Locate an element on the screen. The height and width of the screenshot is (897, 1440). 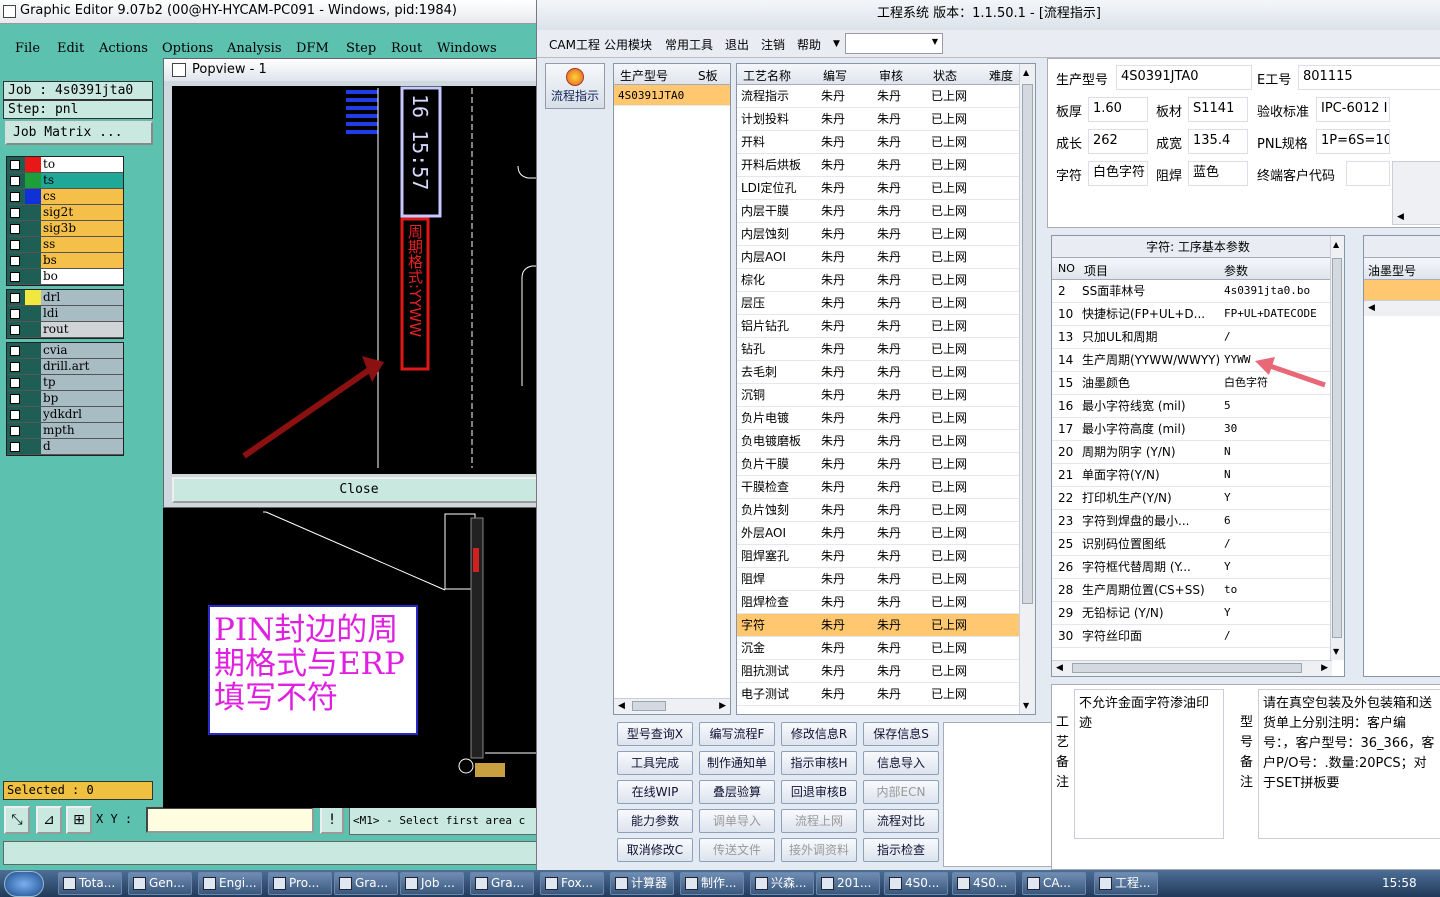
function-button: 调单导入 is located at coordinates (737, 821).